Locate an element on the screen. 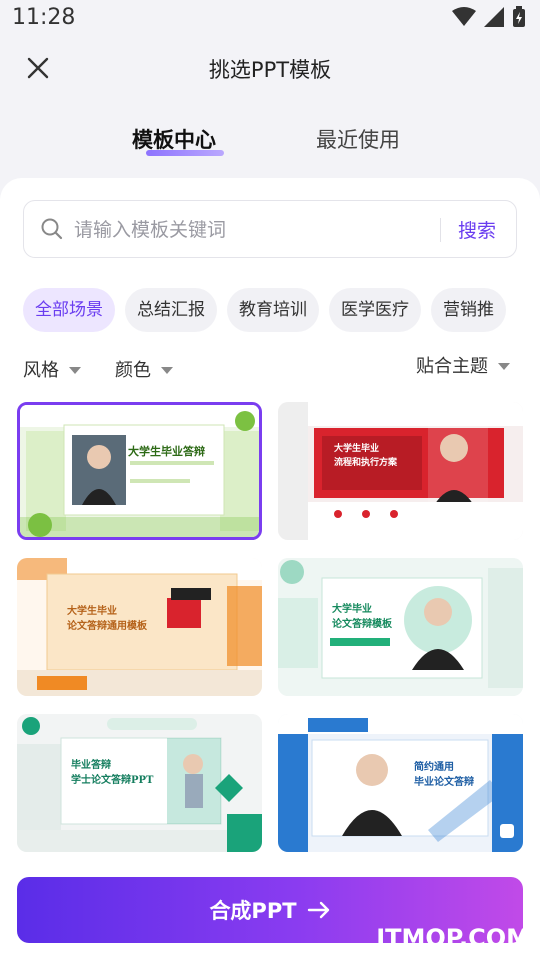 Image resolution: width=540 pixels, height=960 pixels. top-bar: 挑选PPT模板 is located at coordinates (270, 68).